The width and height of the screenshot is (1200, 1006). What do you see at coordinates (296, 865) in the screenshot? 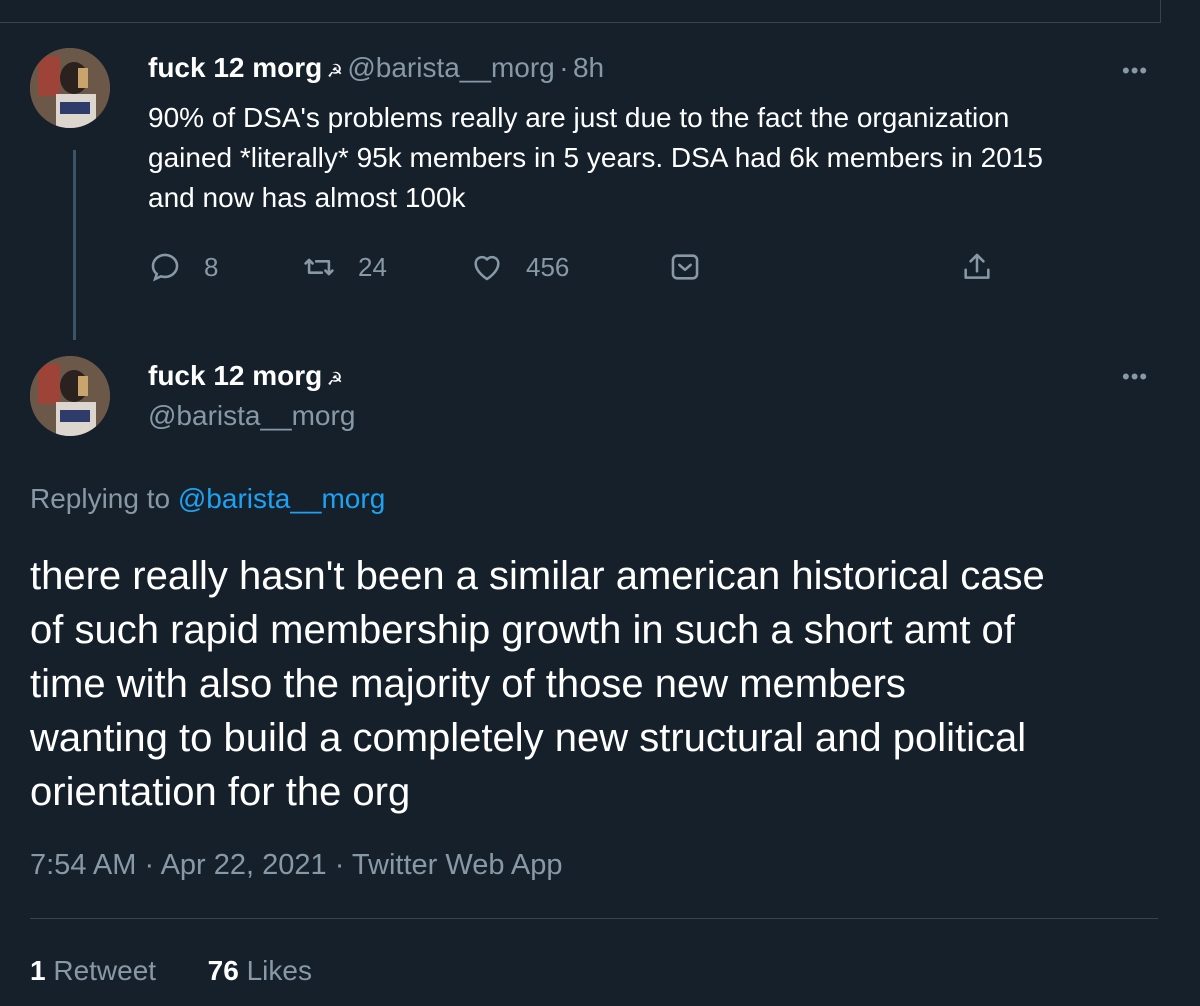
I see `tweet-timestamp-source: 7:54 AM · Apr 22, 2021 · Twitter Web App` at bounding box center [296, 865].